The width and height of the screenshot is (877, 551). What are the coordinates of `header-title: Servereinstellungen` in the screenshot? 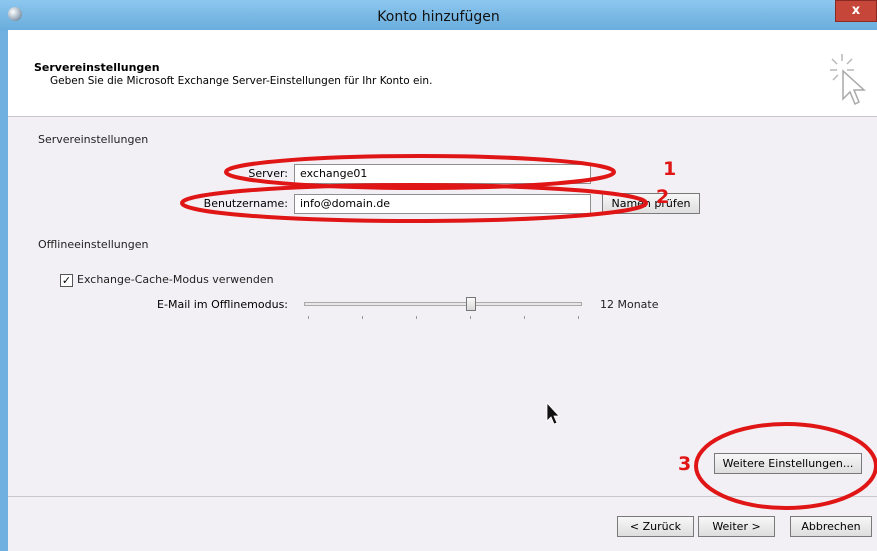 It's located at (97, 67).